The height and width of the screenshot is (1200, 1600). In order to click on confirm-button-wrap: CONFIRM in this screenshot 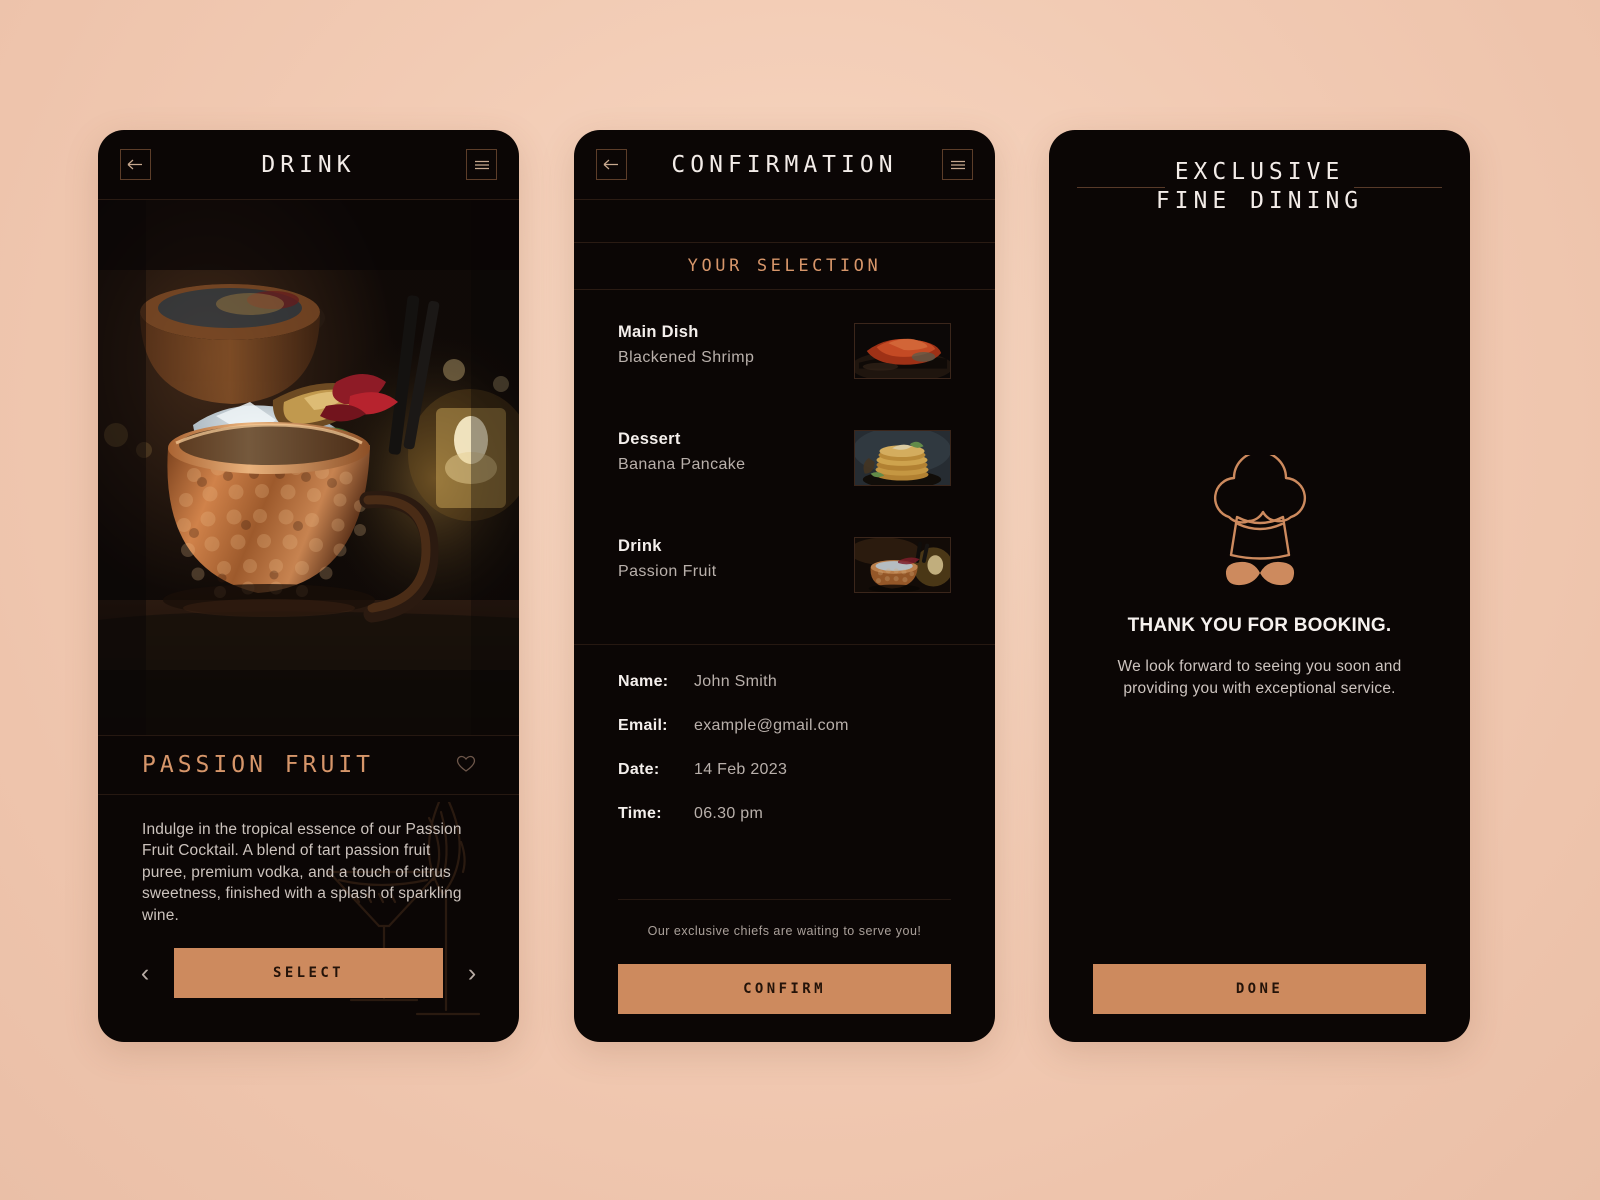, I will do `click(784, 989)`.